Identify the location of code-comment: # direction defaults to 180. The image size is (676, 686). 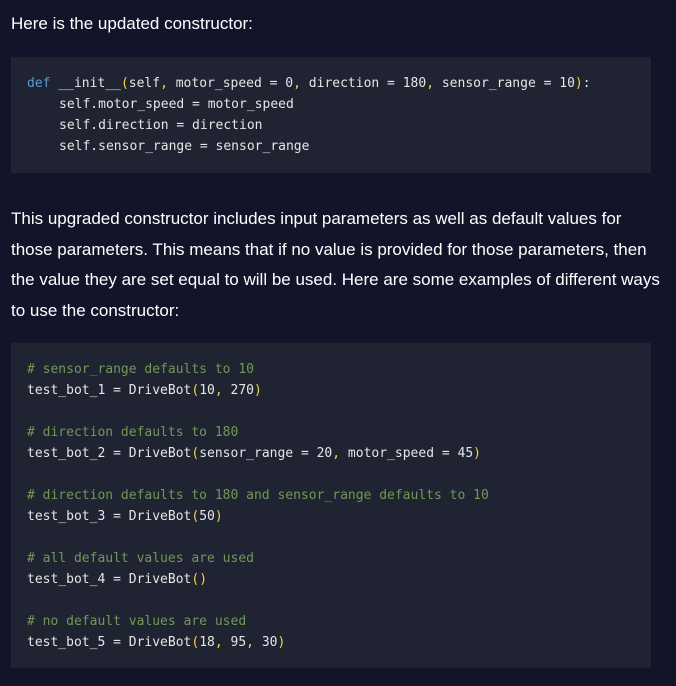
(133, 432).